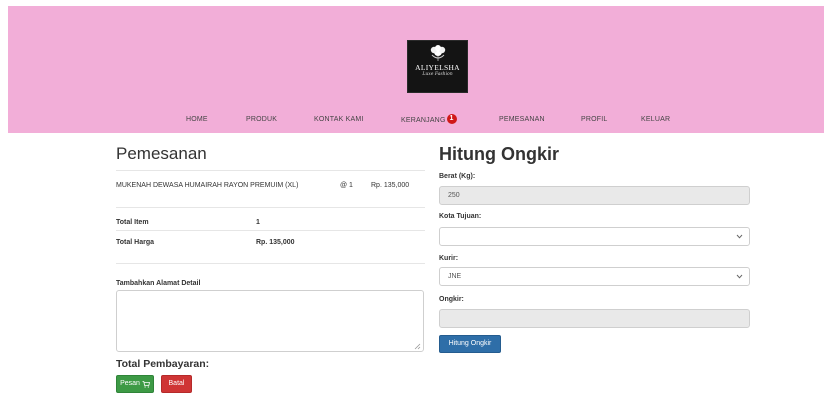 Image resolution: width=830 pixels, height=397 pixels. What do you see at coordinates (437, 53) in the screenshot?
I see `flower-logo-icon` at bounding box center [437, 53].